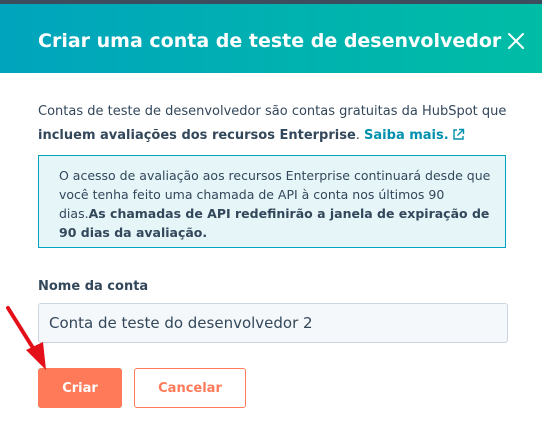  I want to click on learn-more-link: Saiba mais., so click(414, 135).